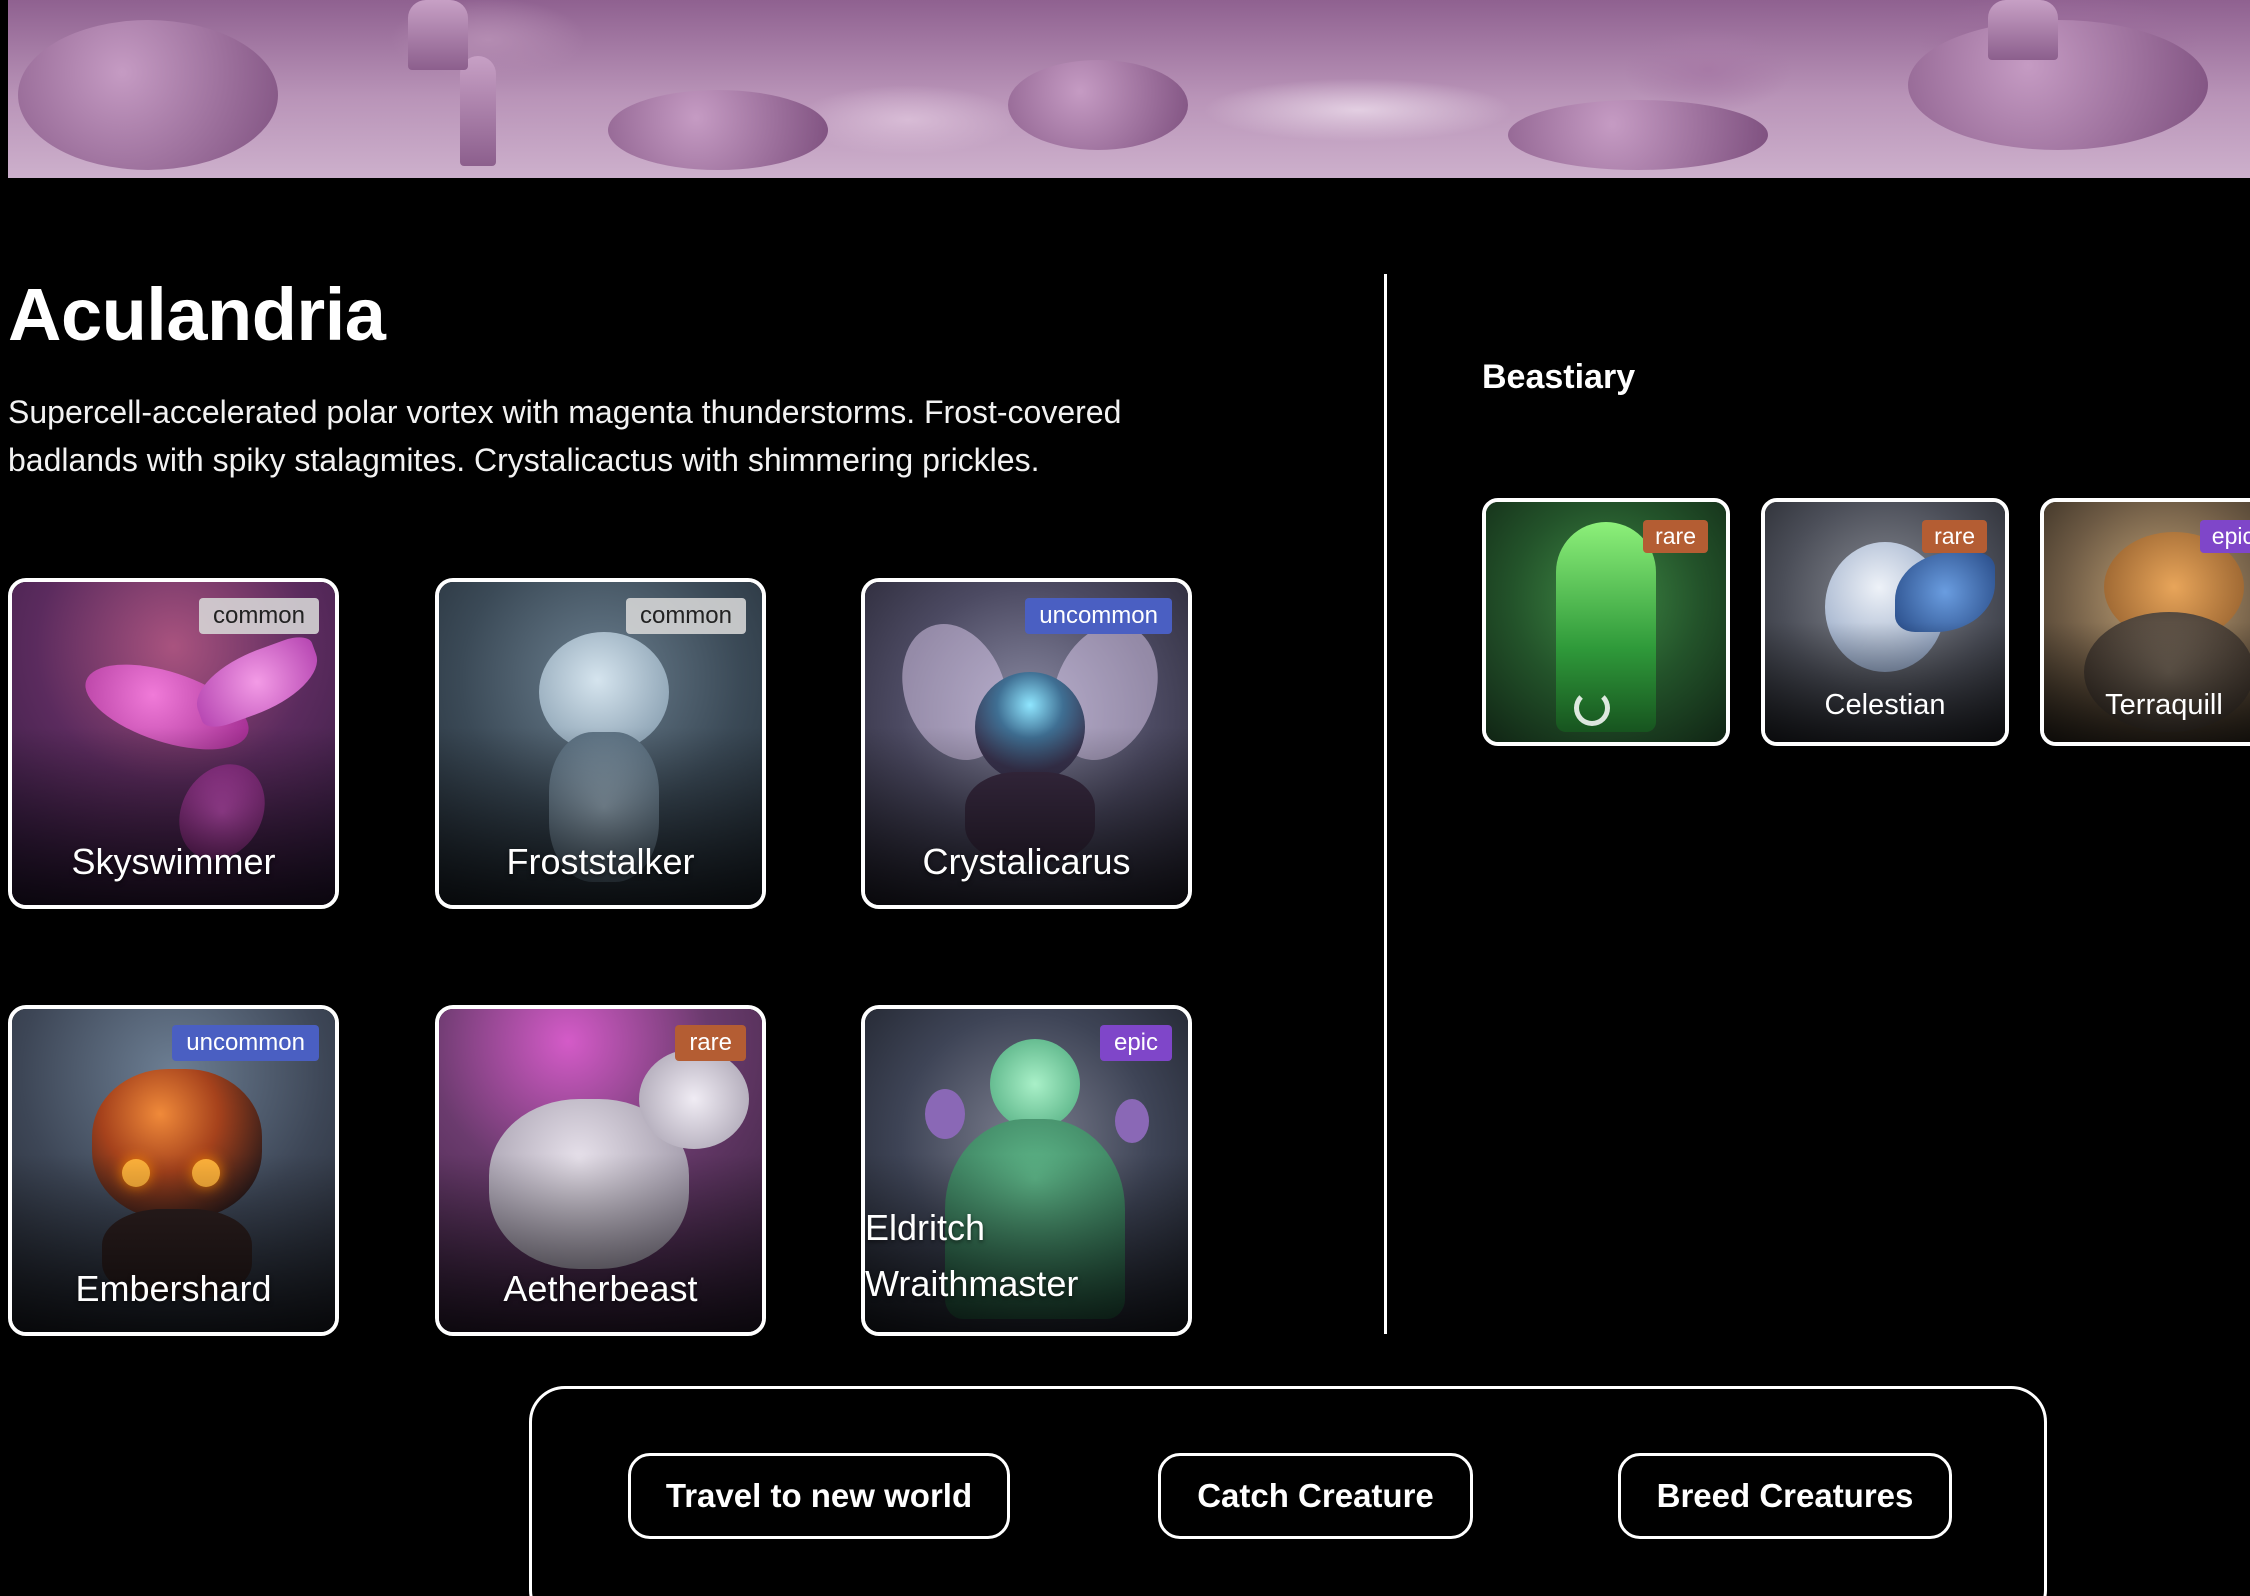 The width and height of the screenshot is (2250, 1596). I want to click on beastiary-title: Beastiary, so click(1559, 377).